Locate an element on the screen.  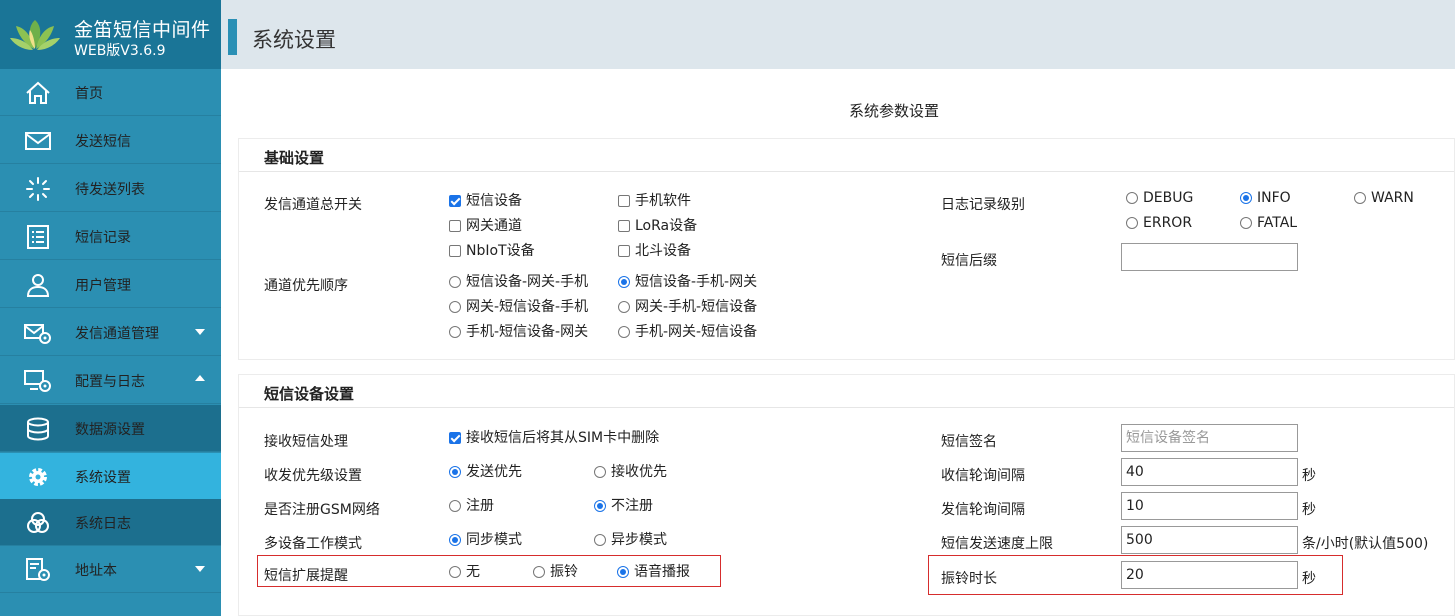
leaf-logo-icon is located at coordinates (35, 35).